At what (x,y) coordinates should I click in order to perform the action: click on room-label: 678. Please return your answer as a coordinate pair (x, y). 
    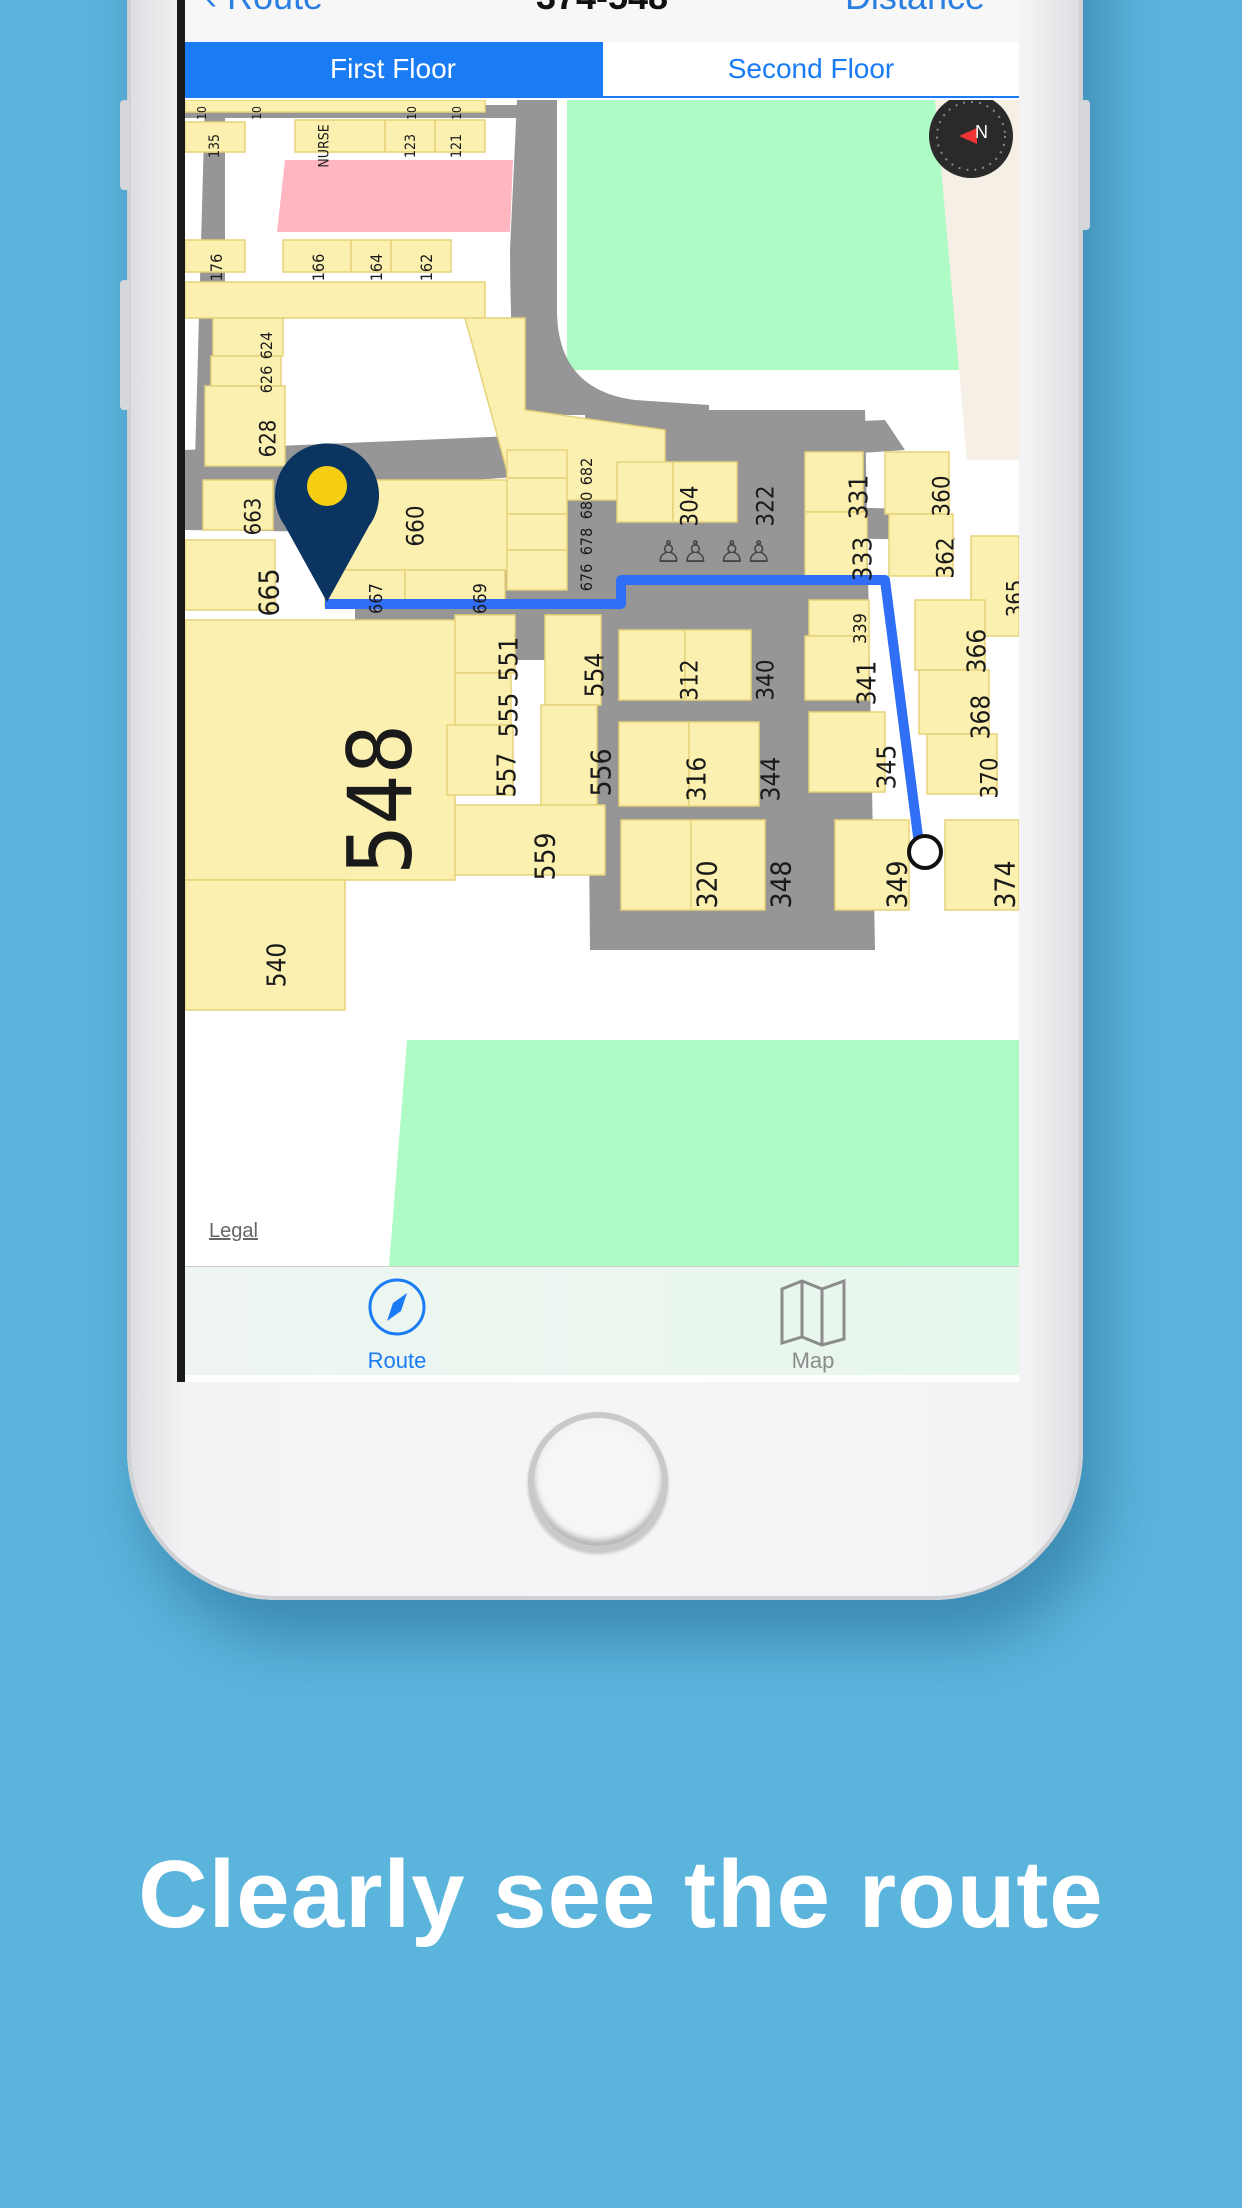
    Looking at the image, I should click on (587, 541).